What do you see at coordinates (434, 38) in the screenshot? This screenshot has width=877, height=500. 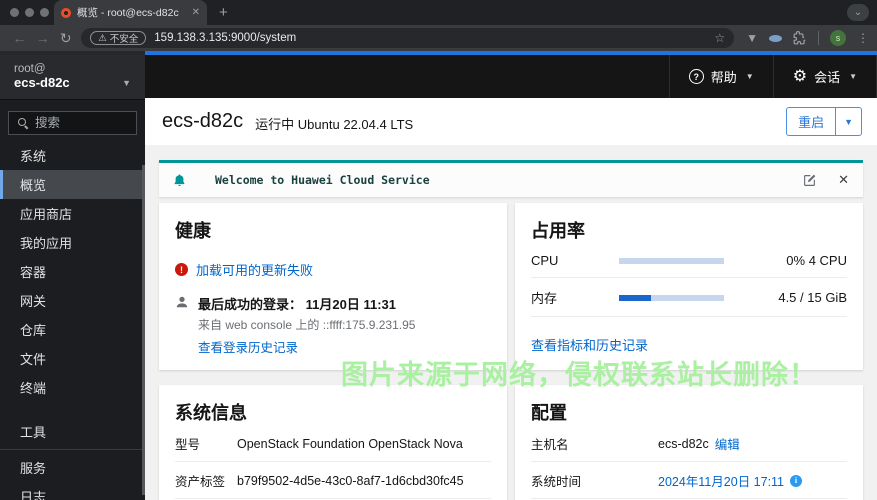 I see `url-text: 159.138.3.135:9000/system` at bounding box center [434, 38].